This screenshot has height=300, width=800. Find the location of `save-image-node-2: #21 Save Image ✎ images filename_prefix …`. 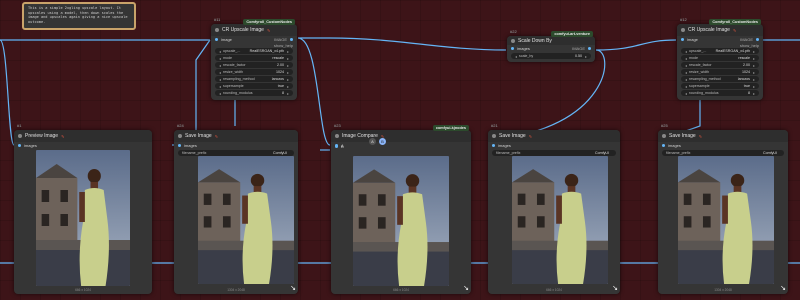

save-image-node-2: #21 Save Image ✎ images filename_prefix … is located at coordinates (554, 208).